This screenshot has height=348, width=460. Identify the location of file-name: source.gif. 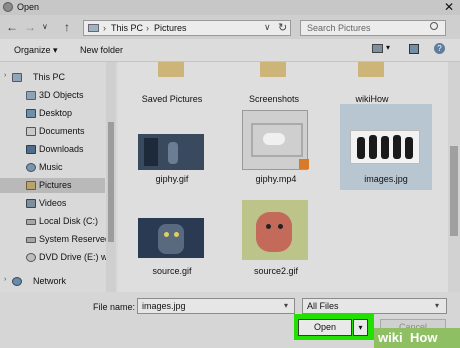
(172, 271).